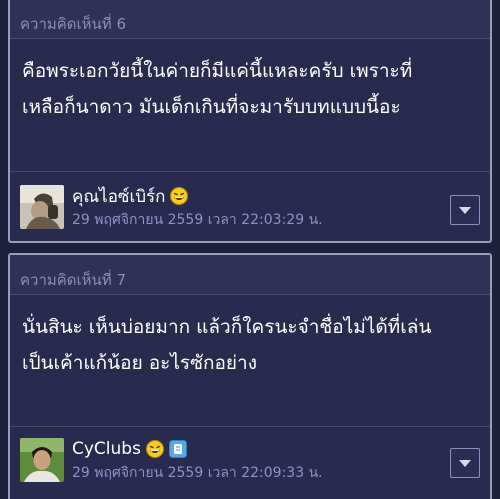 The image size is (500, 499). What do you see at coordinates (197, 220) in the screenshot?
I see `comment-timestamp: 29 พฤศจิกายน 2559 เวลา 22:03:29 น.` at bounding box center [197, 220].